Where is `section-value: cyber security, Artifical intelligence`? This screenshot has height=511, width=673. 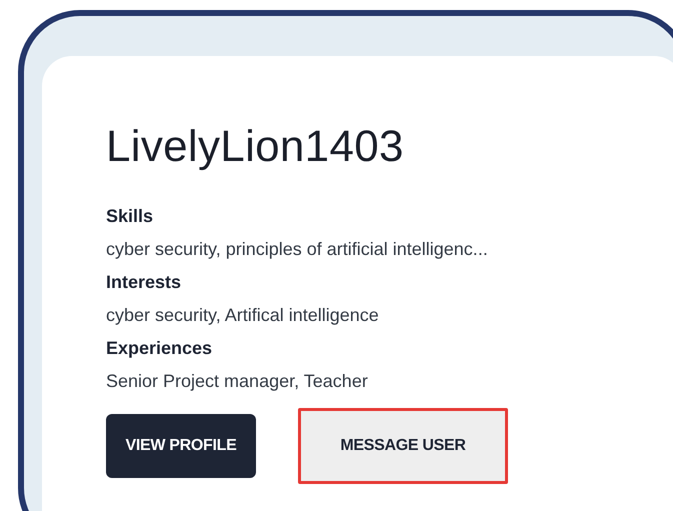
section-value: cyber security, Artifical intelligence is located at coordinates (242, 315).